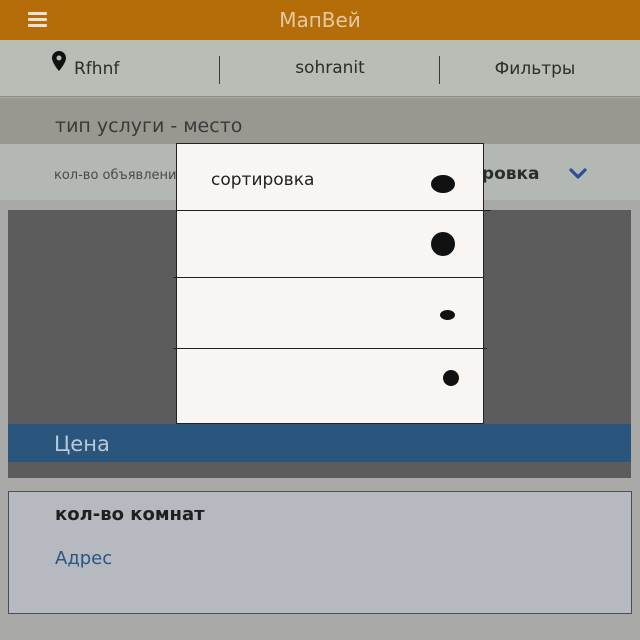 Image resolution: width=640 pixels, height=640 pixels. Describe the element at coordinates (535, 68) in the screenshot. I see `filters-button: Фильтры` at that location.